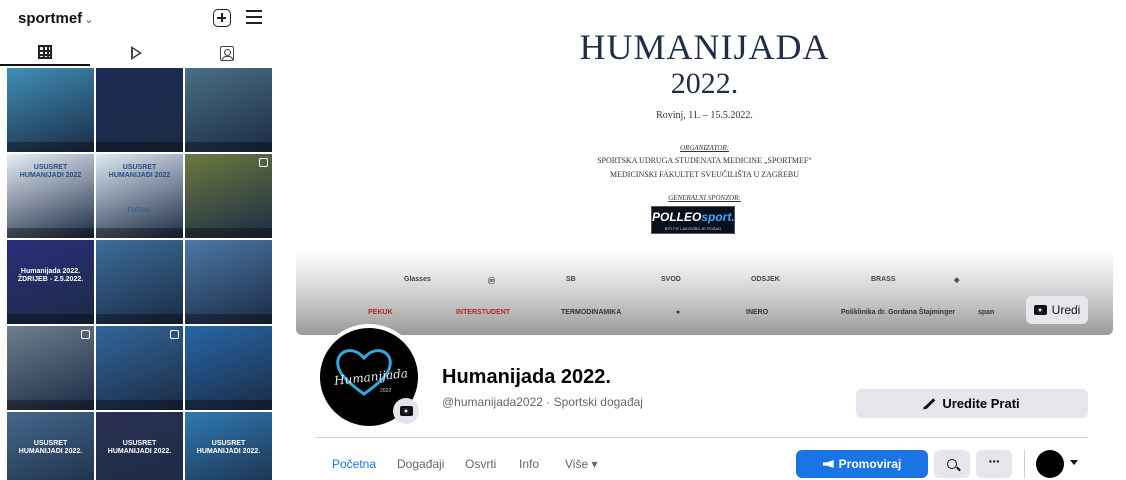 This screenshot has width=1126, height=480. I want to click on instagram-header: sportmef ⌄, so click(136, 19).